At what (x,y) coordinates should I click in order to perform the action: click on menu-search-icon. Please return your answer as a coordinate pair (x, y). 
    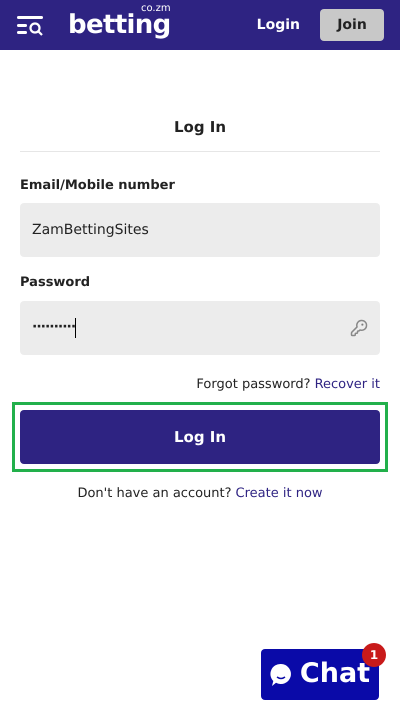
    Looking at the image, I should click on (30, 25).